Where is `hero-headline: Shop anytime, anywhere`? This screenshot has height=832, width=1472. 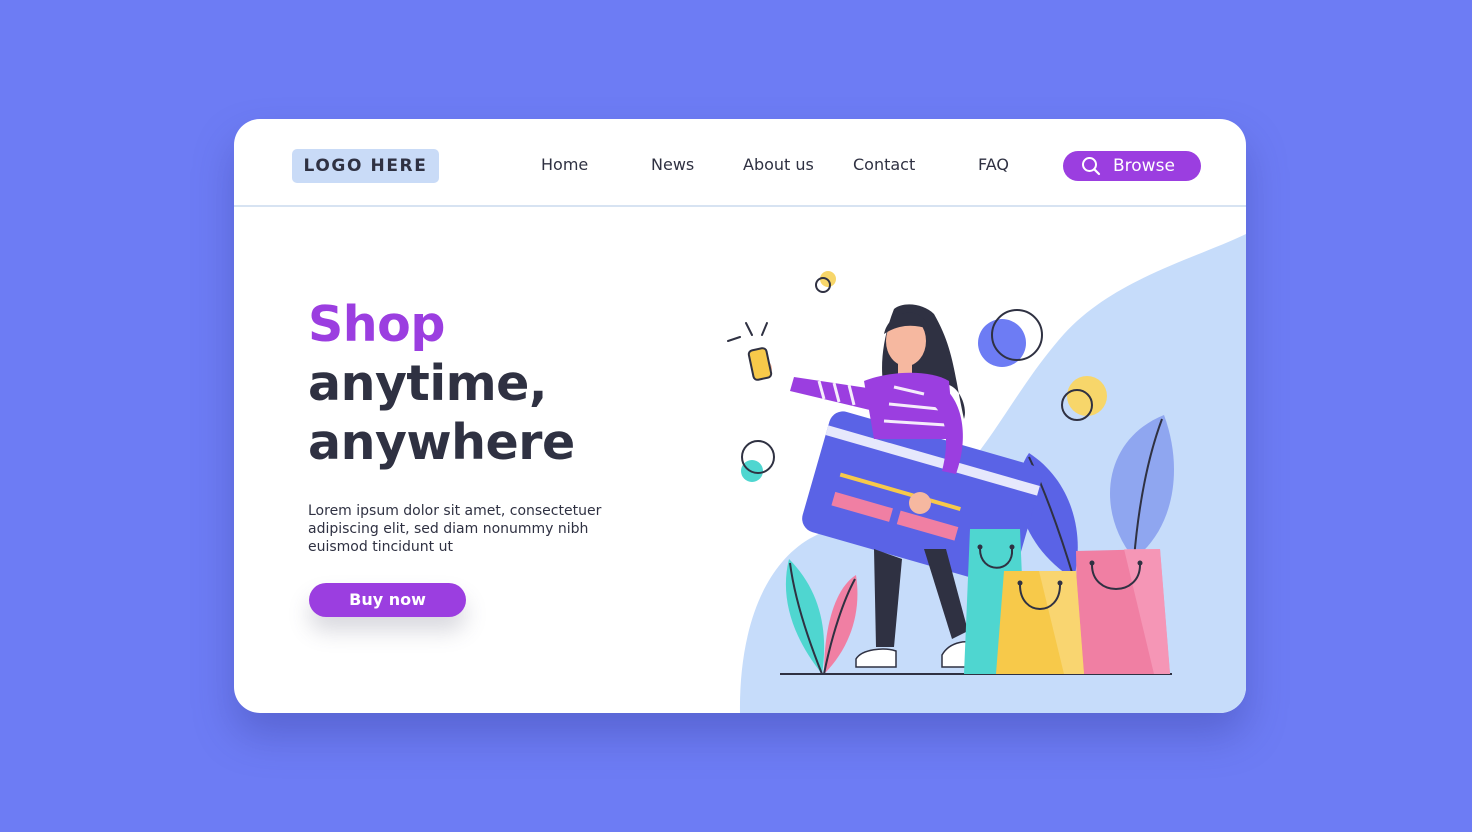 hero-headline: Shop anytime, anywhere is located at coordinates (518, 383).